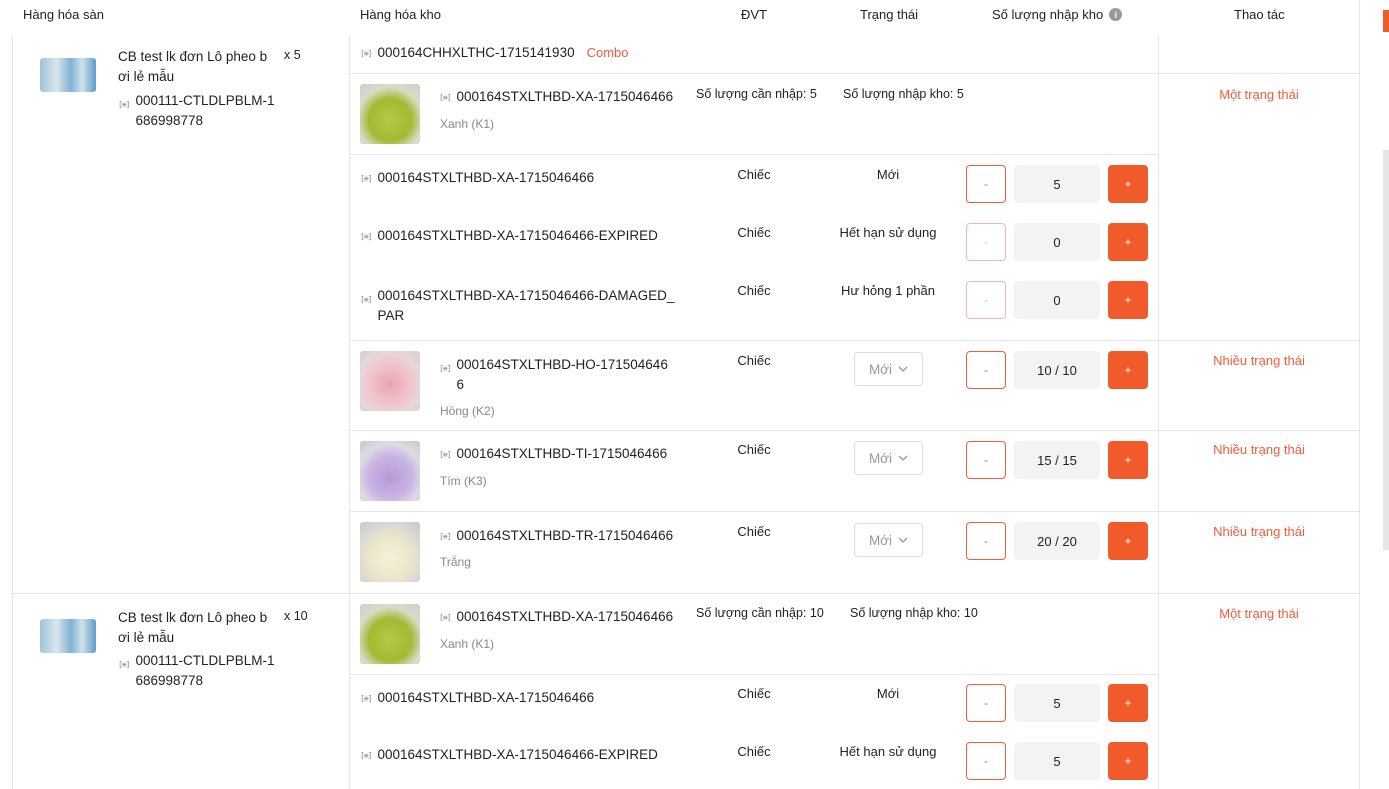  I want to click on warehouse-sku: [≡] 000164STXLTHBD-TI-1715046466, so click(553, 453).